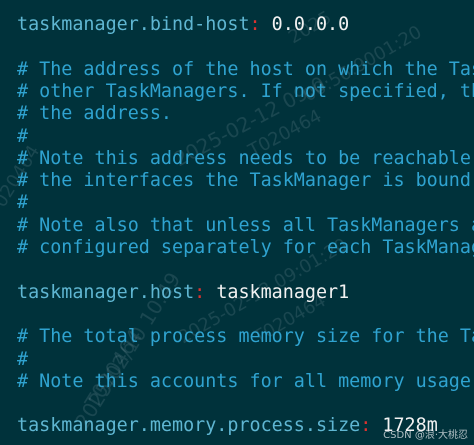 Image resolution: width=474 pixels, height=445 pixels. What do you see at coordinates (425, 435) in the screenshot?
I see `credit-watermark: CSDN @浪·大桃忍` at bounding box center [425, 435].